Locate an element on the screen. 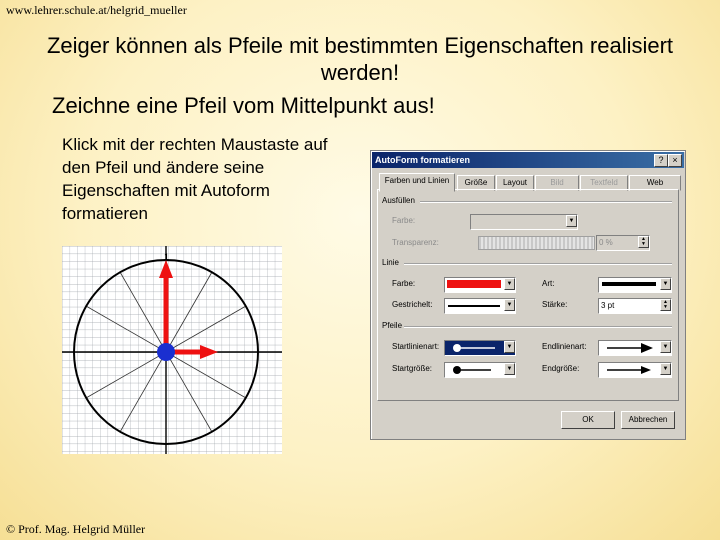 This screenshot has height=540, width=720. arrow-end-size-icon is located at coordinates (629, 370).